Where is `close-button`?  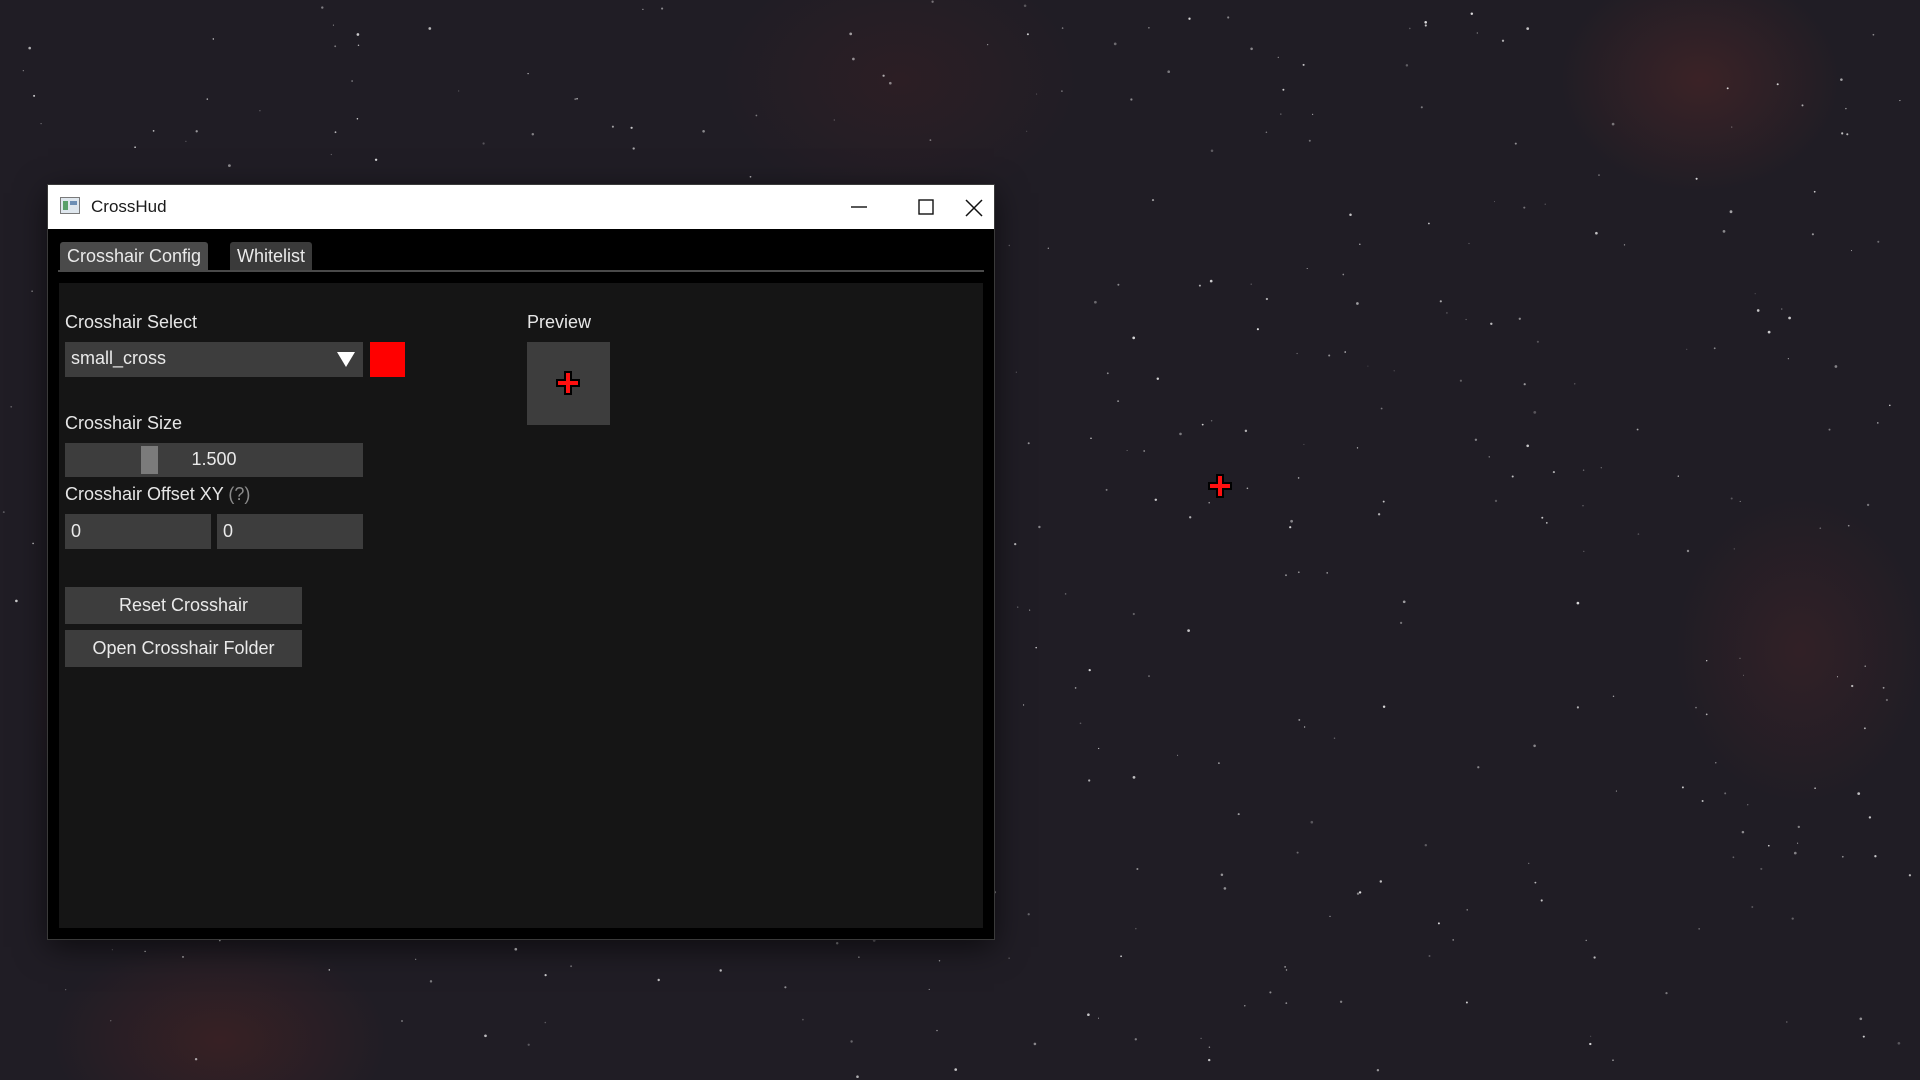
close-button is located at coordinates (977, 207).